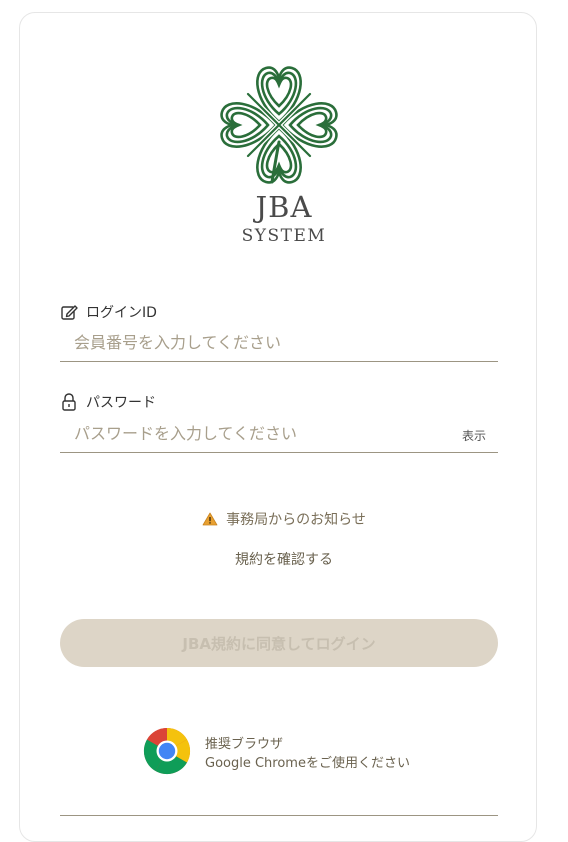 This screenshot has width=568, height=842. I want to click on login-id-field, so click(279, 344).